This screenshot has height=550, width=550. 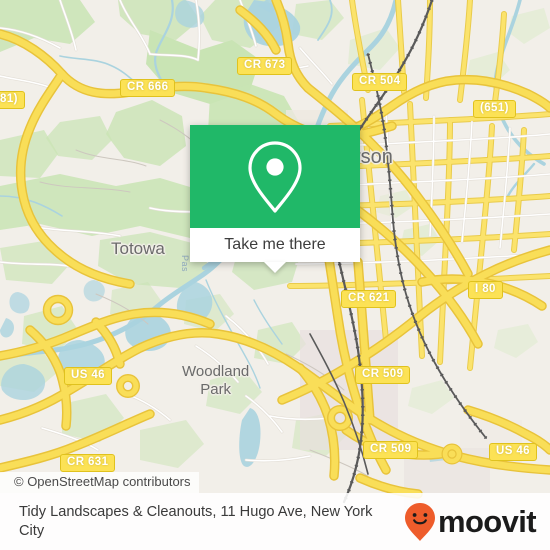 I want to click on take-me-there-label: Take me there, so click(x=275, y=244).